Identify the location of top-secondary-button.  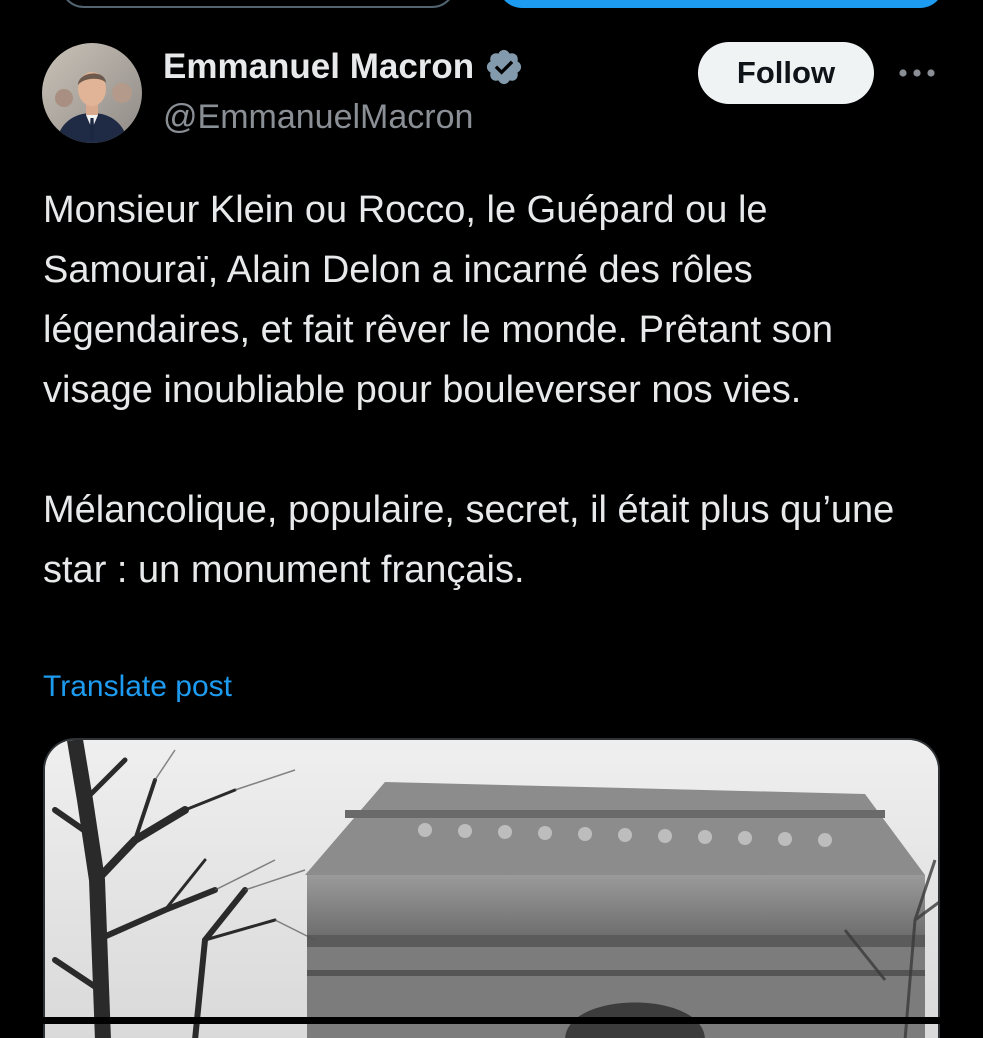
(258, 4).